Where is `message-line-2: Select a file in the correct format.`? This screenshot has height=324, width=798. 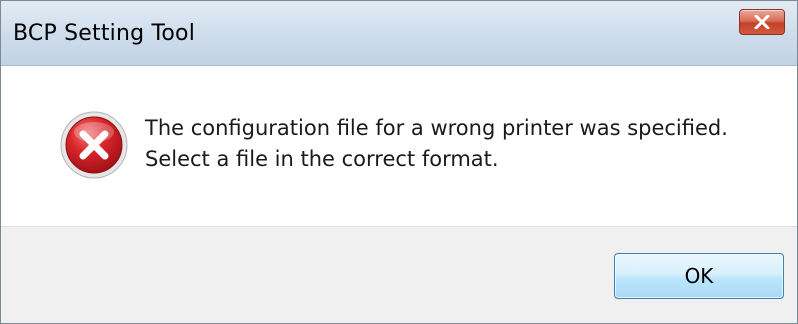 message-line-2: Select a file in the correct format. is located at coordinates (322, 159).